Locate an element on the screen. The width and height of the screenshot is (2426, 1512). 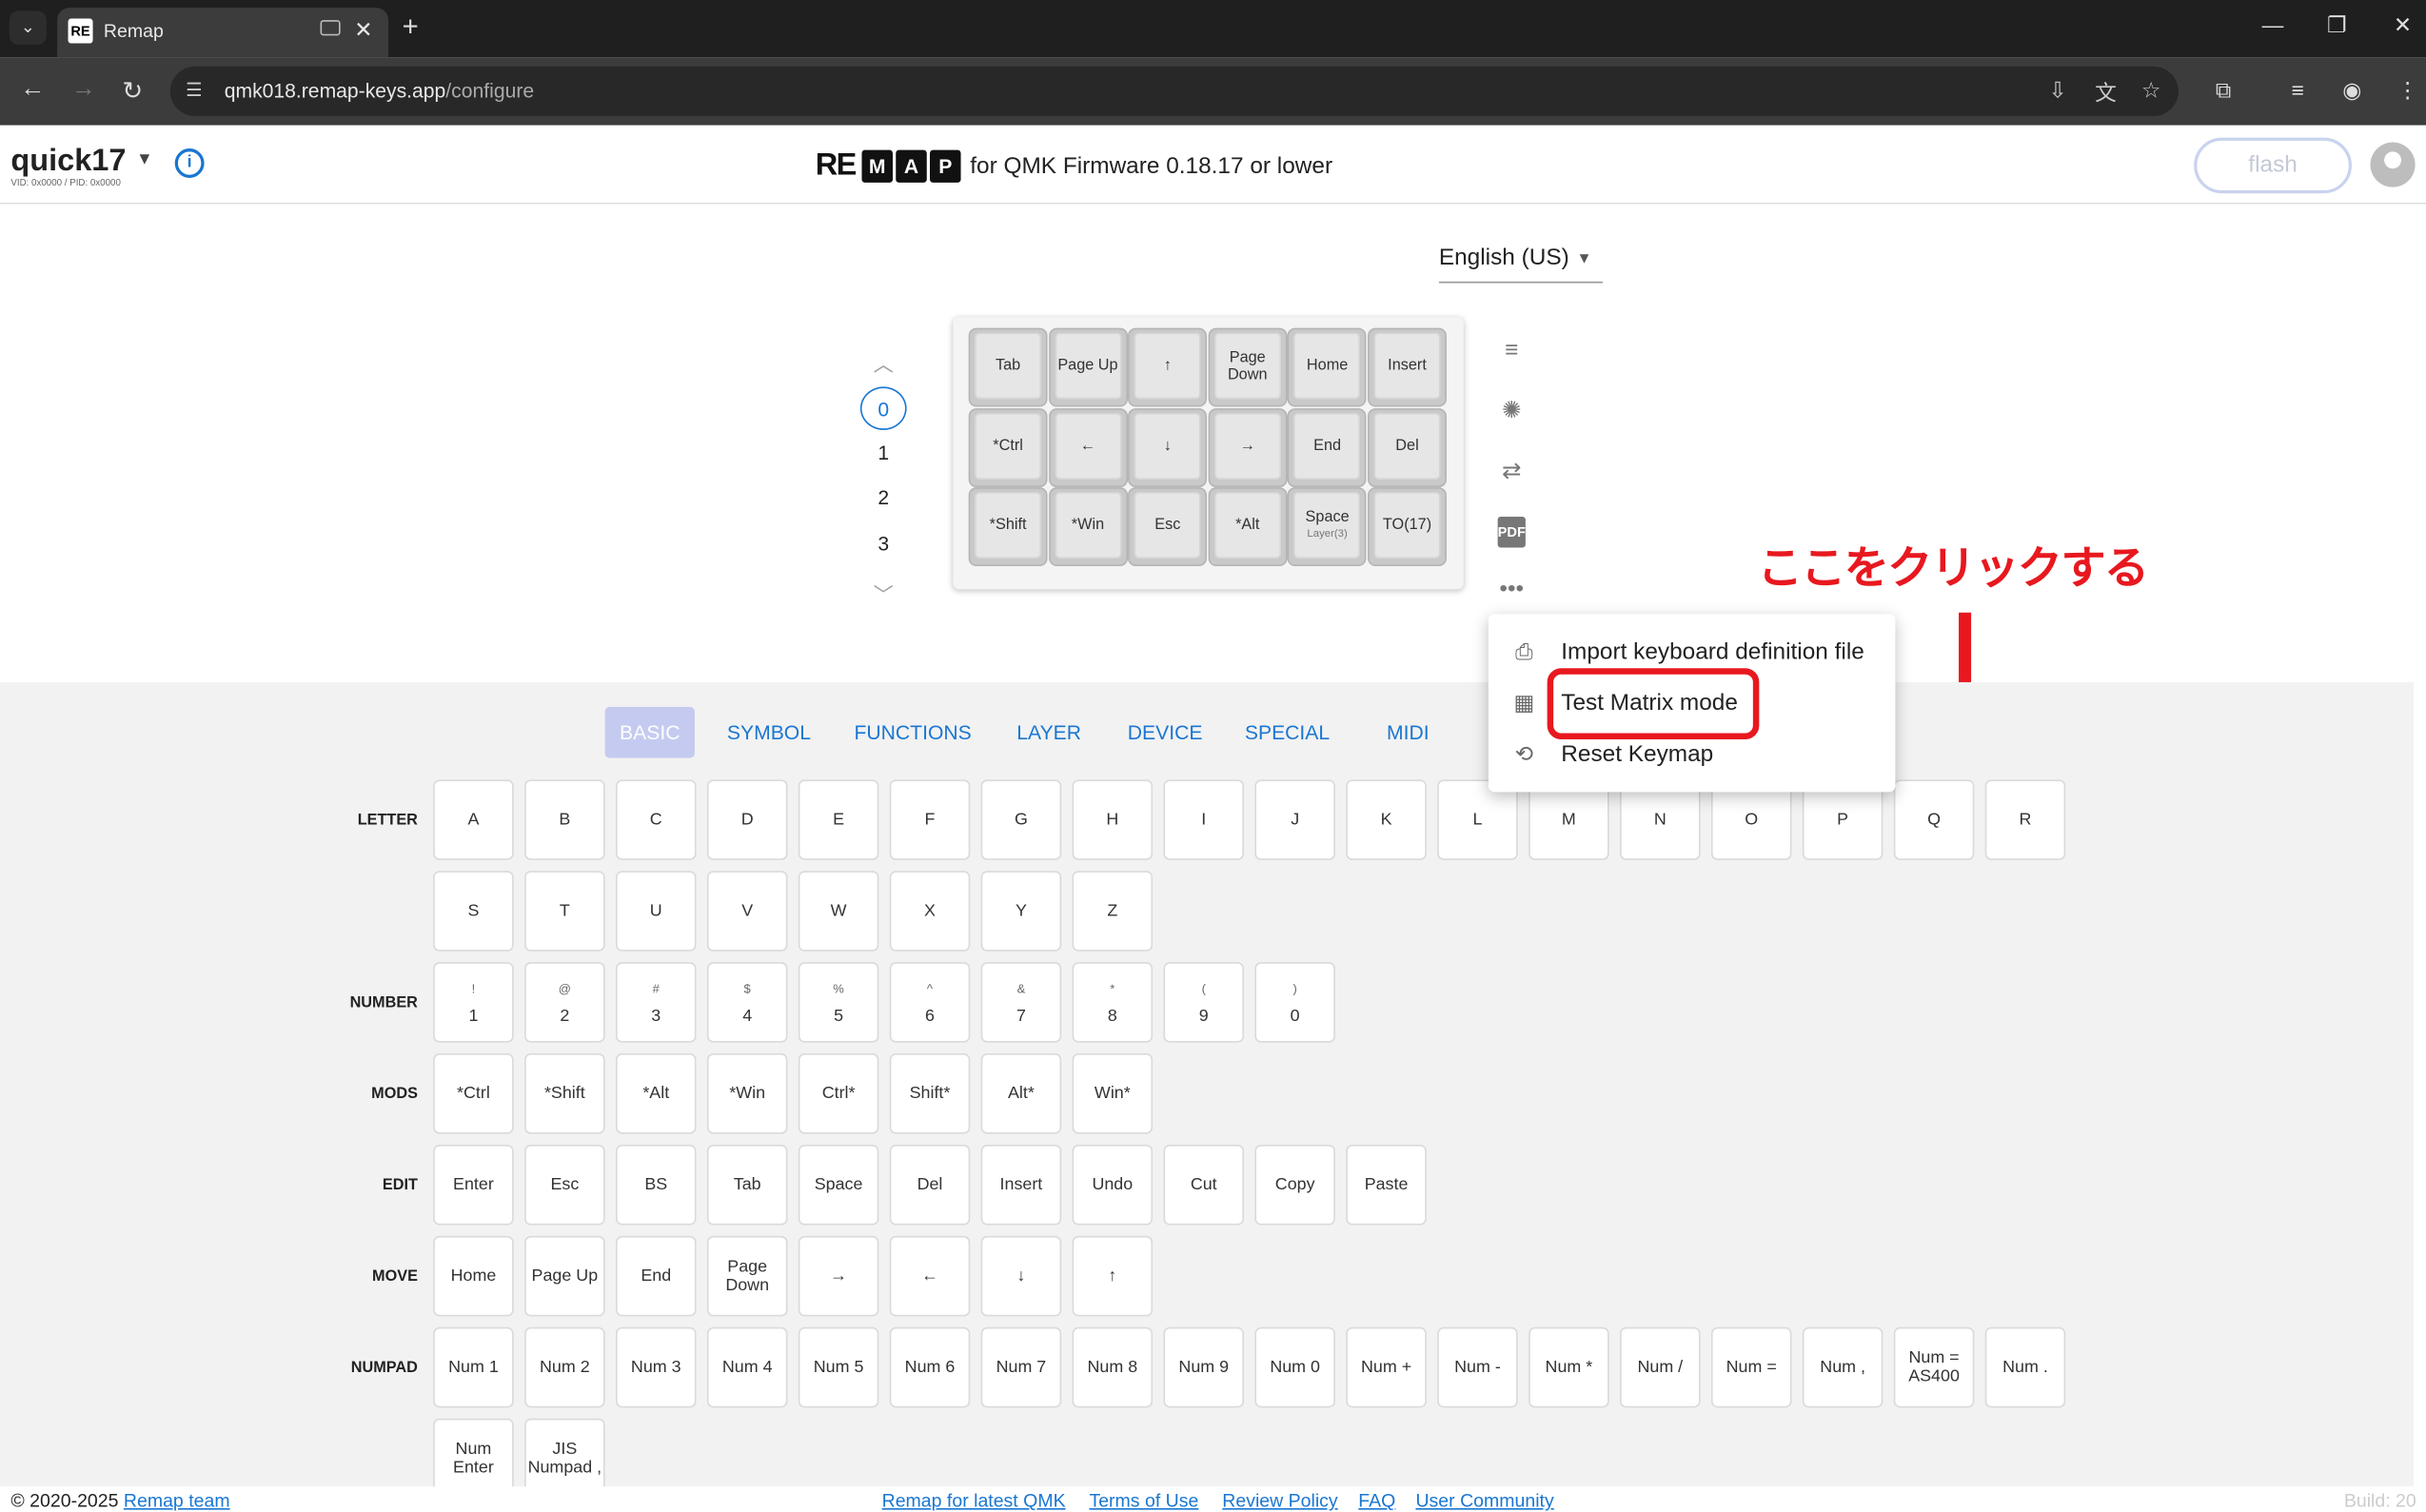
palette-key: K is located at coordinates (1386, 819).